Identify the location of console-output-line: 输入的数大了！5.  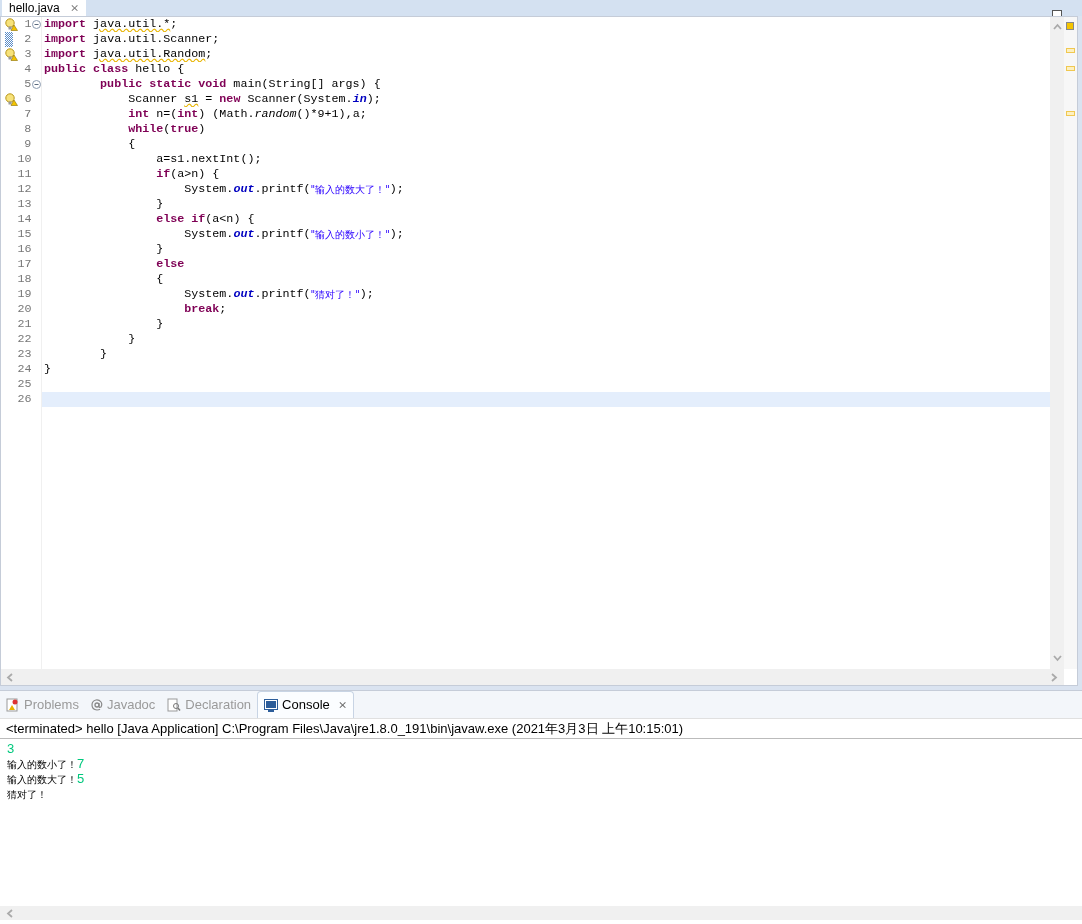
(46, 778).